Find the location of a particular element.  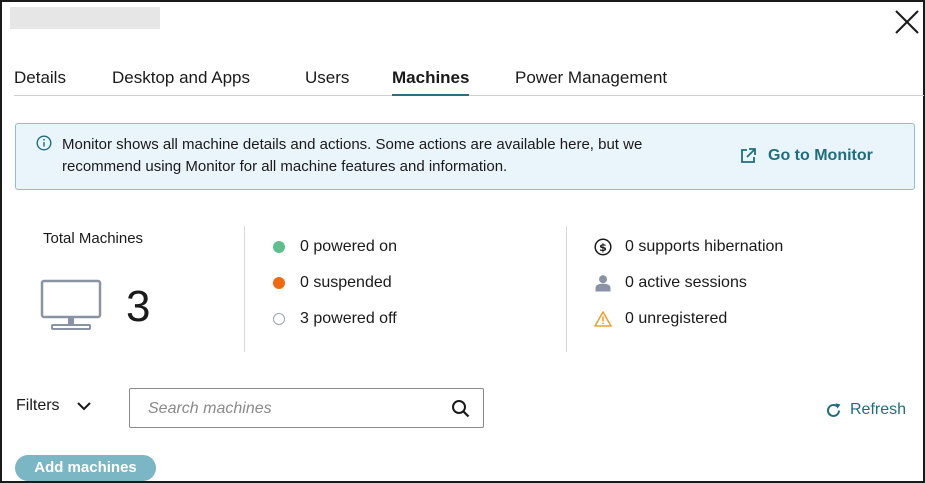

go-to-monitor-label: Go to Monitor is located at coordinates (820, 155).